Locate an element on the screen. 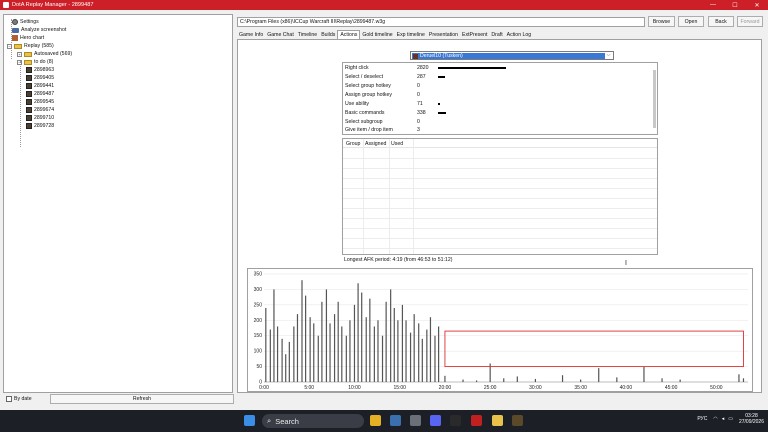  tree-item-label: 2899441 is located at coordinates (44, 86).